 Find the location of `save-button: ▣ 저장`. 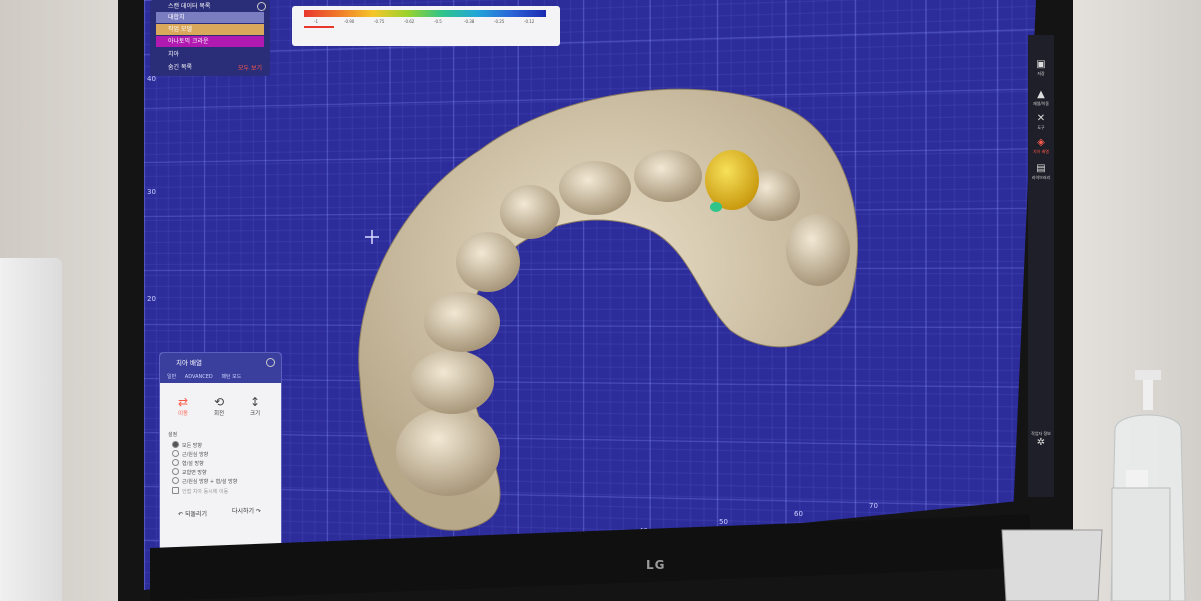

save-button: ▣ 저장 is located at coordinates (1041, 68).